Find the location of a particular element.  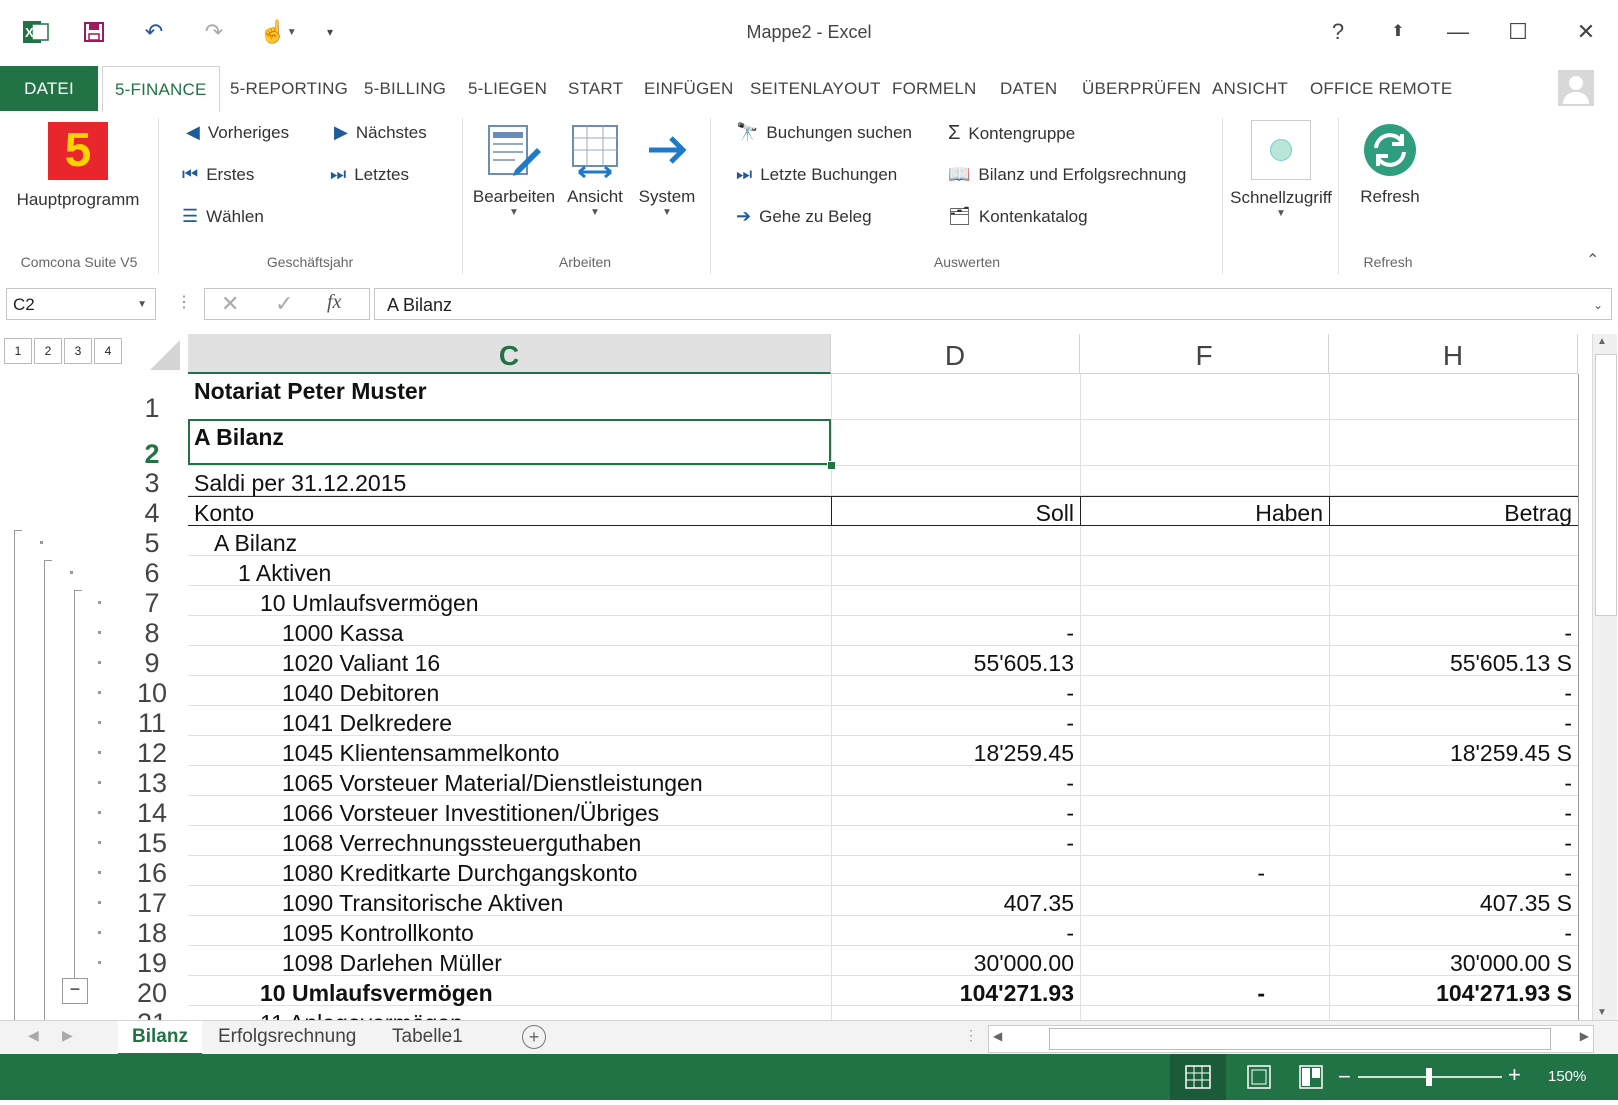

sheet-tab-tabelle1: Tabelle1 is located at coordinates (427, 1037).